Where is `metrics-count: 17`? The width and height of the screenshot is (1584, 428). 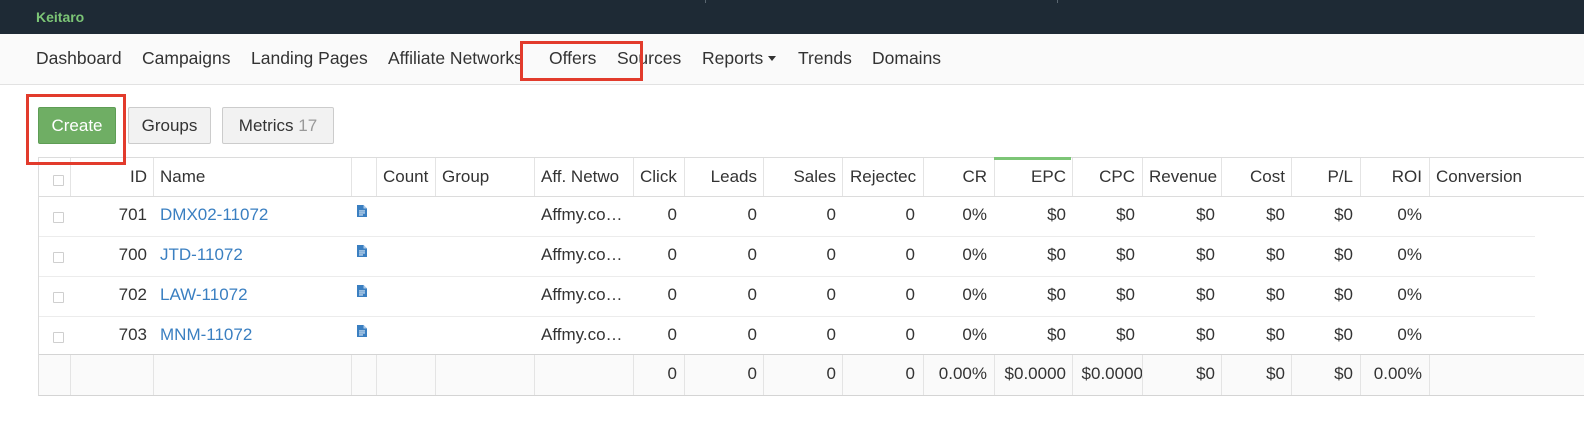
metrics-count: 17 is located at coordinates (308, 125).